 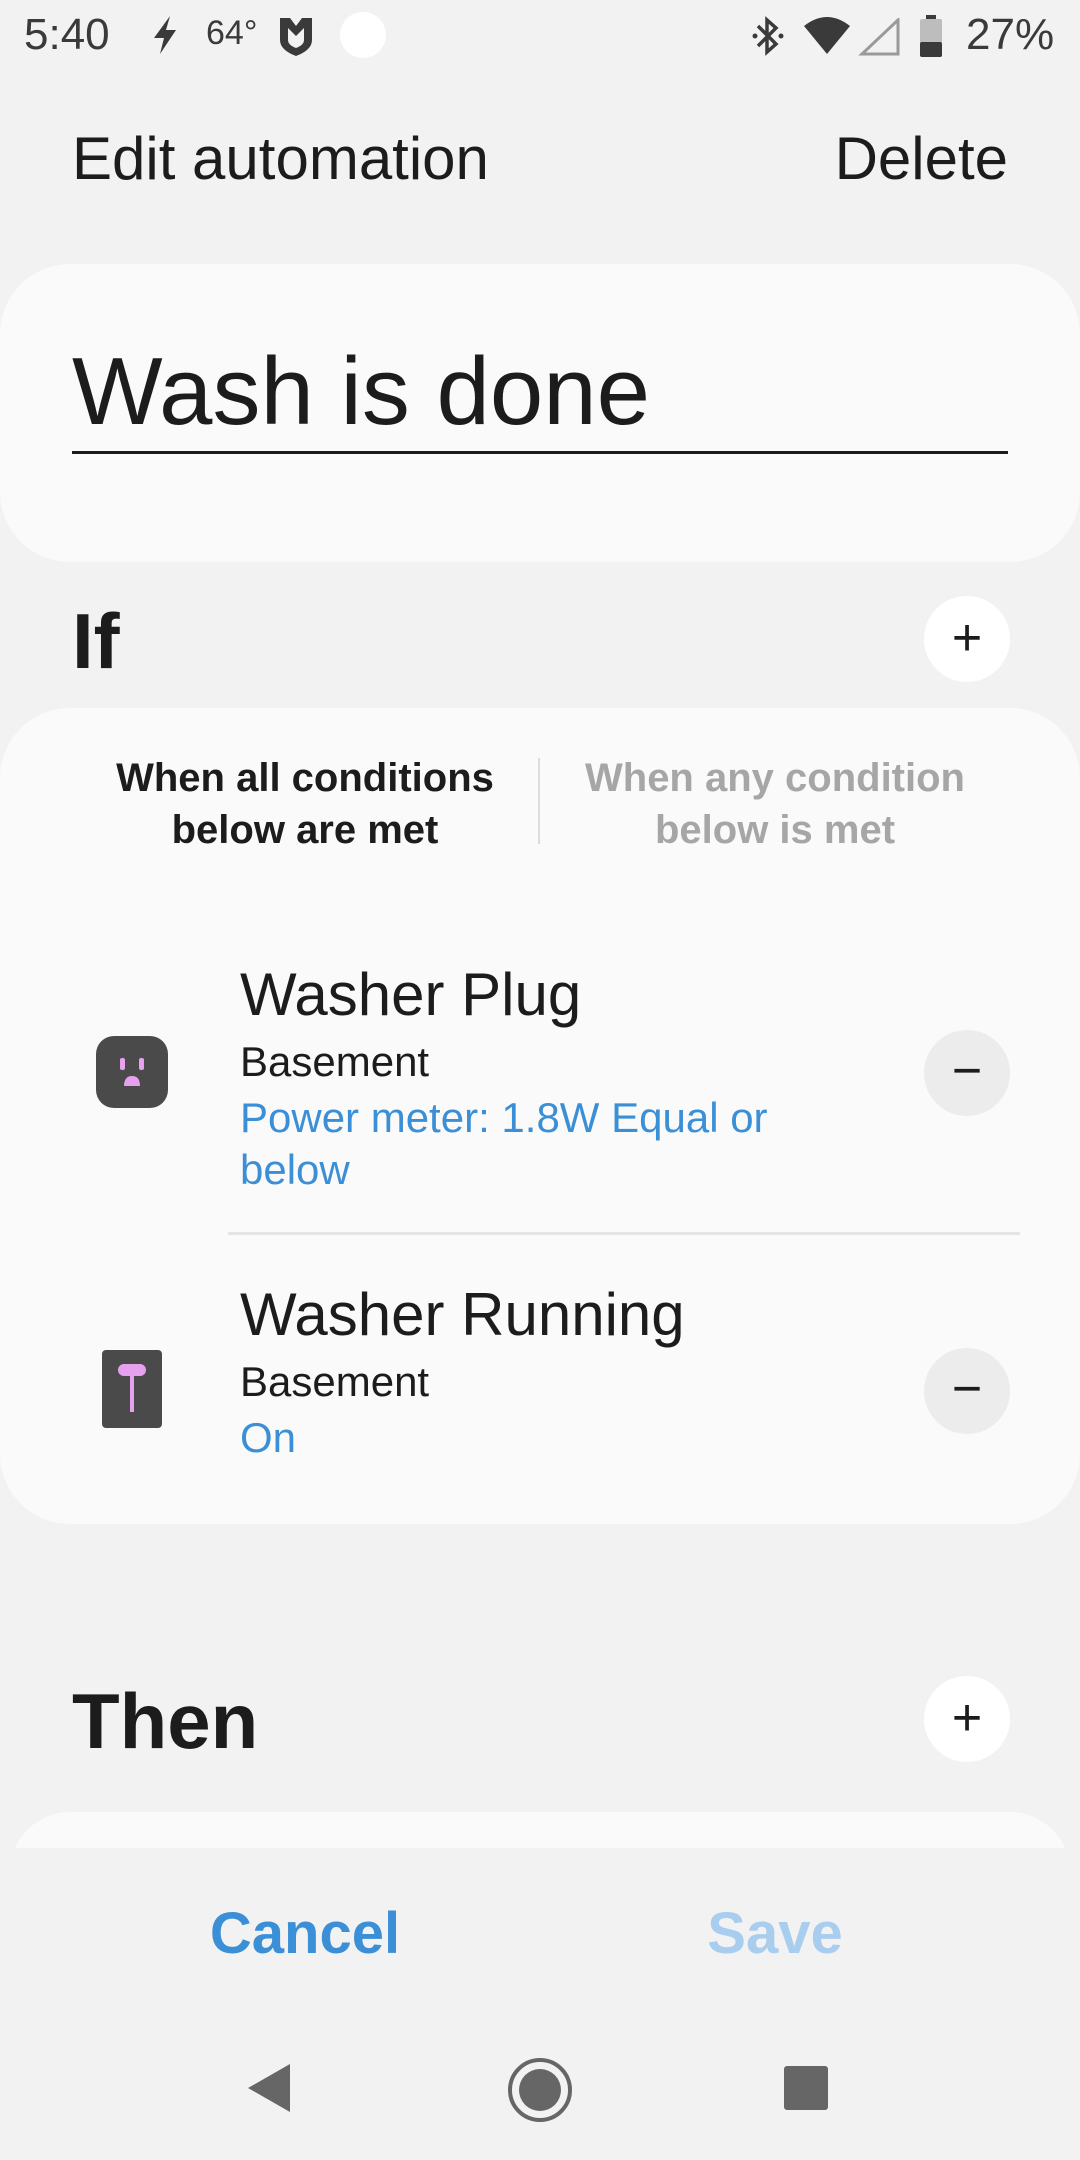 I want to click on automation-name-card: Wash is done, so click(x=540, y=413).